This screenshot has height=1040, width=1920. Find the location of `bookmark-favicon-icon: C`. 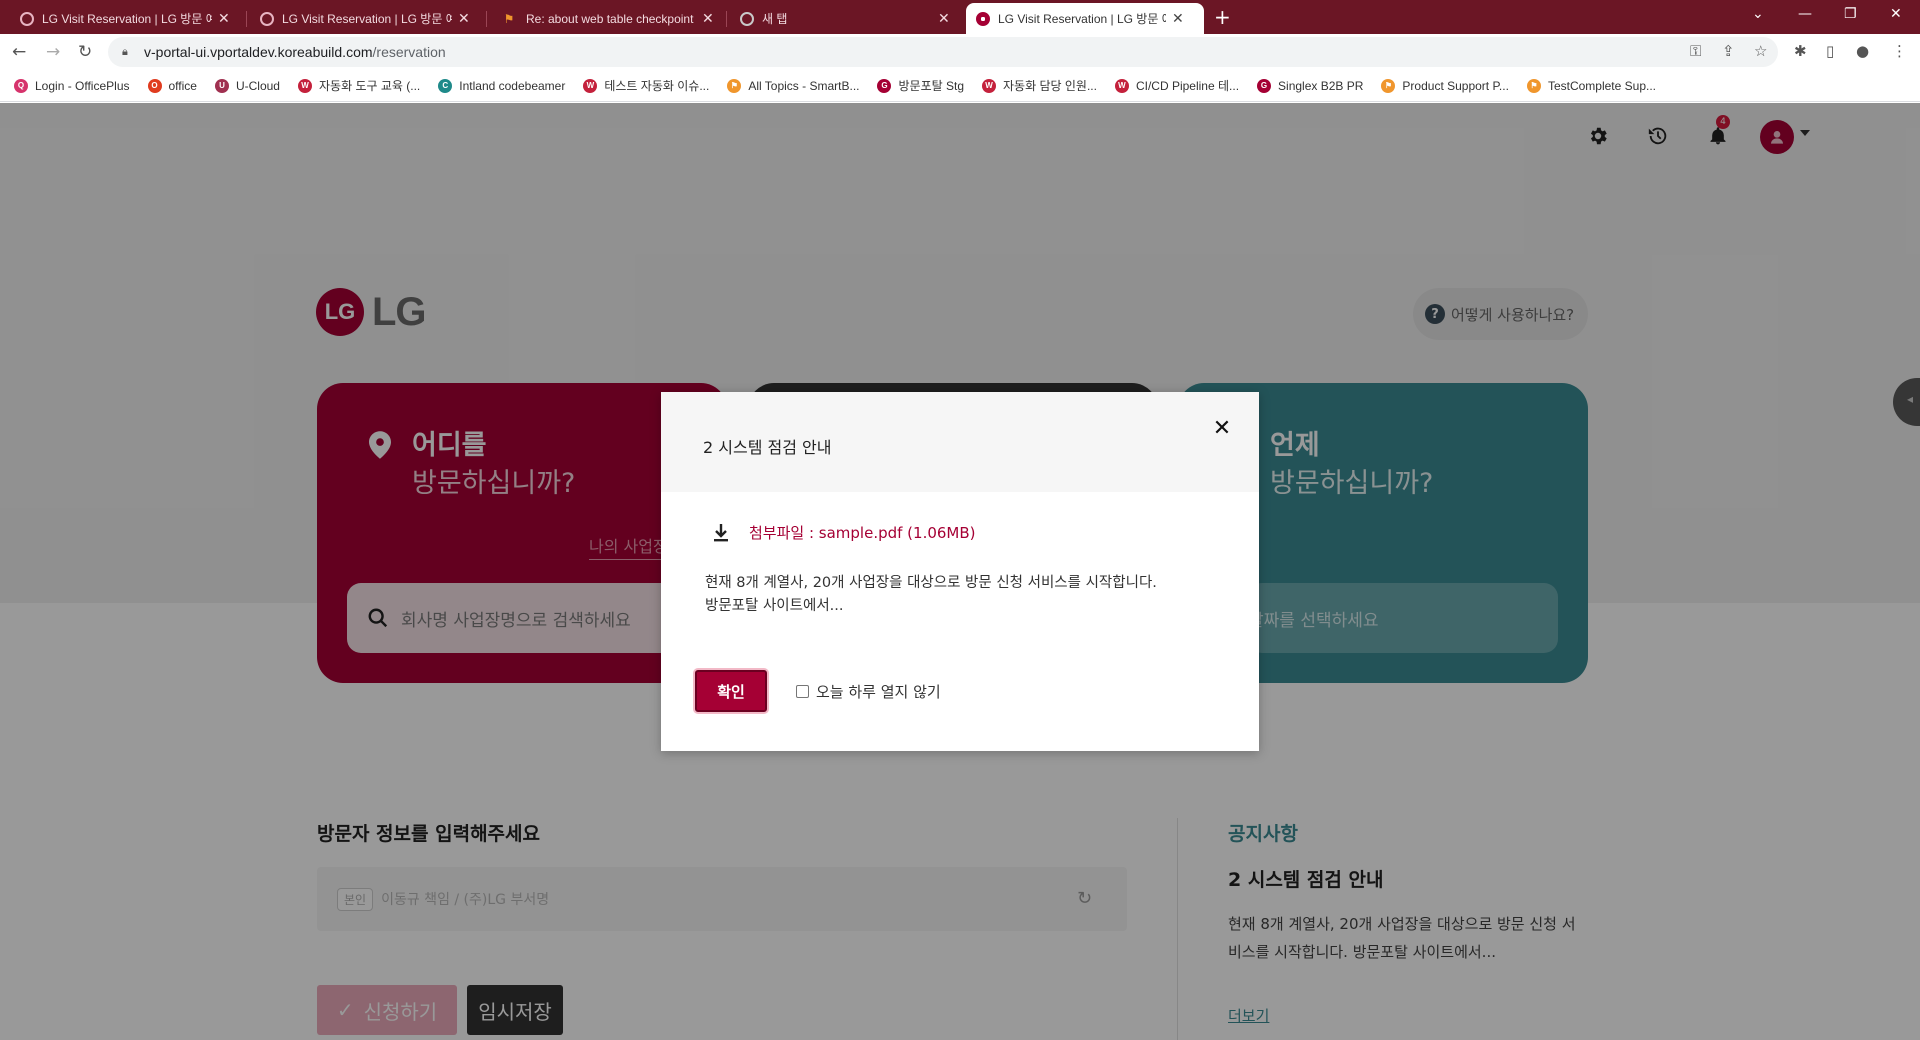

bookmark-favicon-icon: C is located at coordinates (445, 85).